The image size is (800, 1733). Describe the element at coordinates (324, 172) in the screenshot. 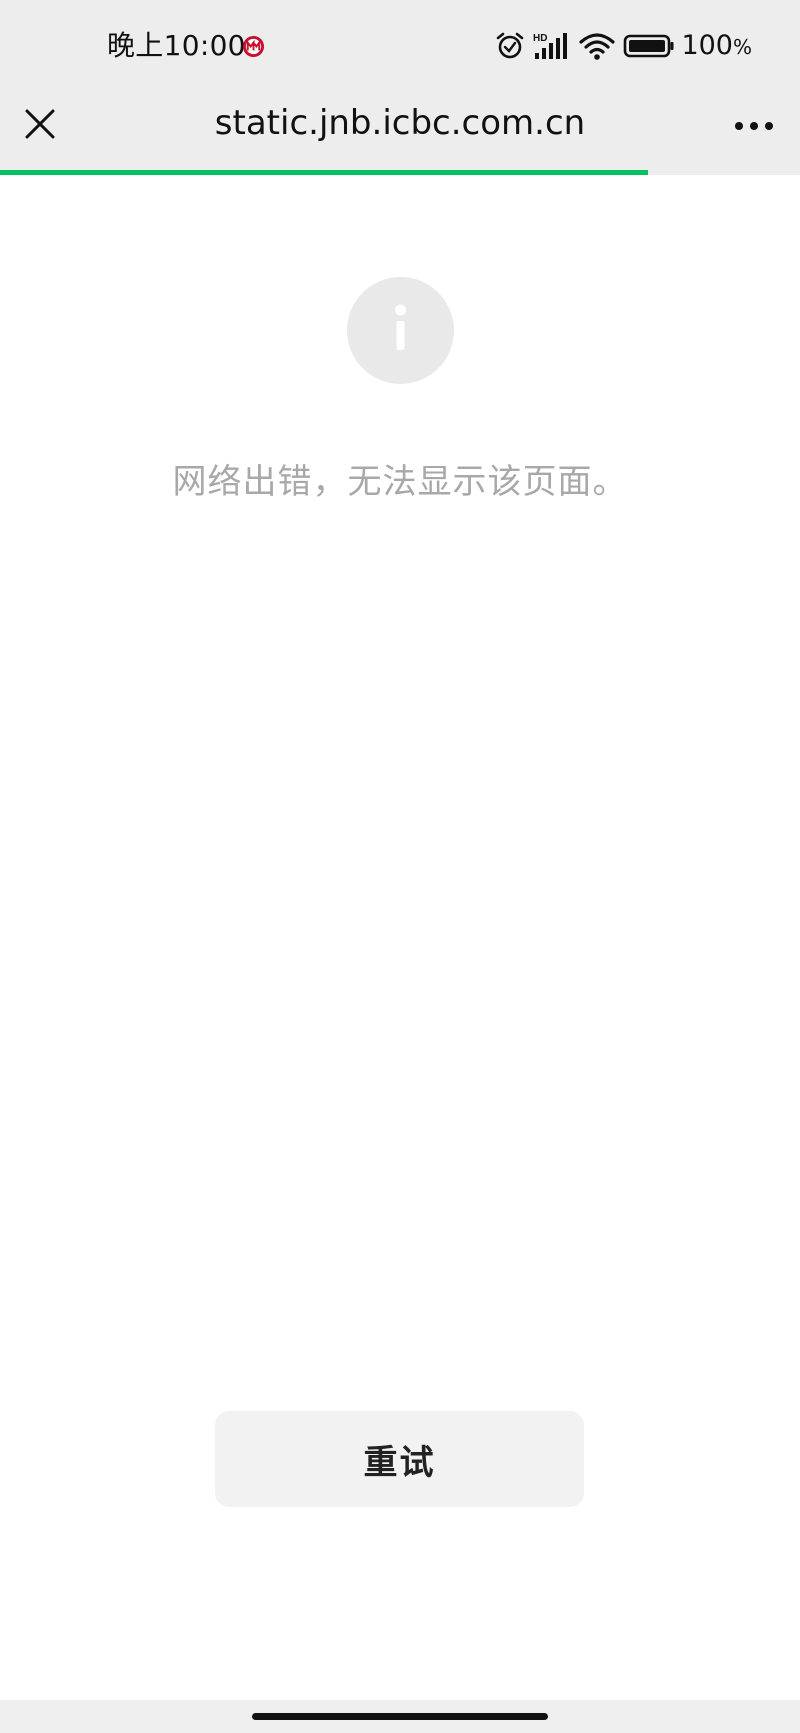

I see `load-progress-fill` at that location.